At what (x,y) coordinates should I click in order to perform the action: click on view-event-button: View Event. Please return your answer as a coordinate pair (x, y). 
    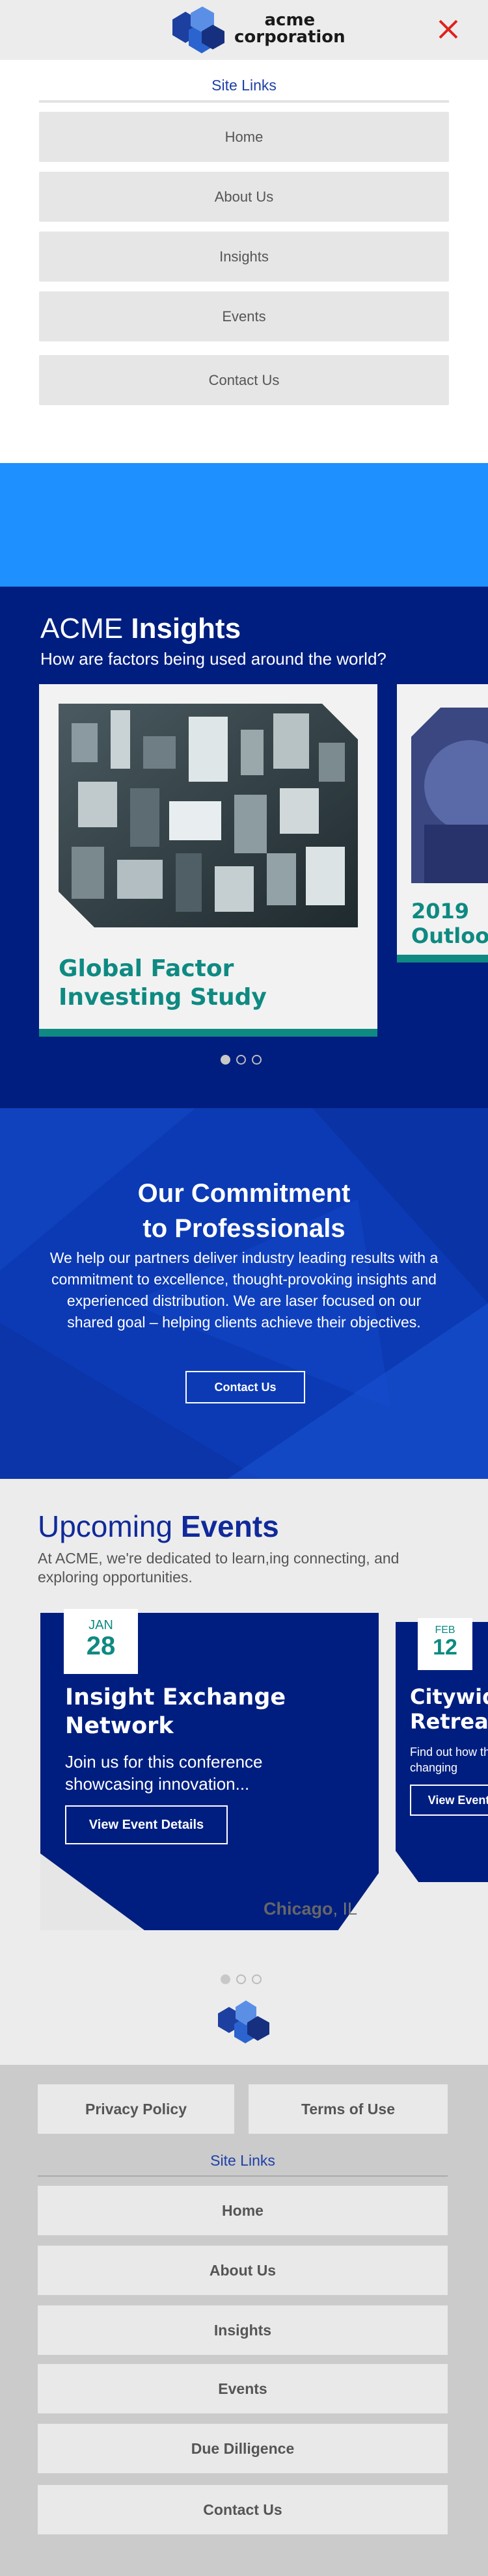
    Looking at the image, I should click on (449, 1800).